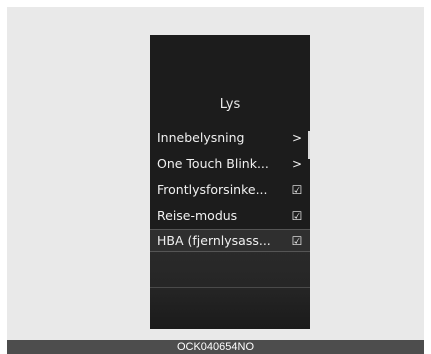  What do you see at coordinates (230, 104) in the screenshot?
I see `menu-title: Lys` at bounding box center [230, 104].